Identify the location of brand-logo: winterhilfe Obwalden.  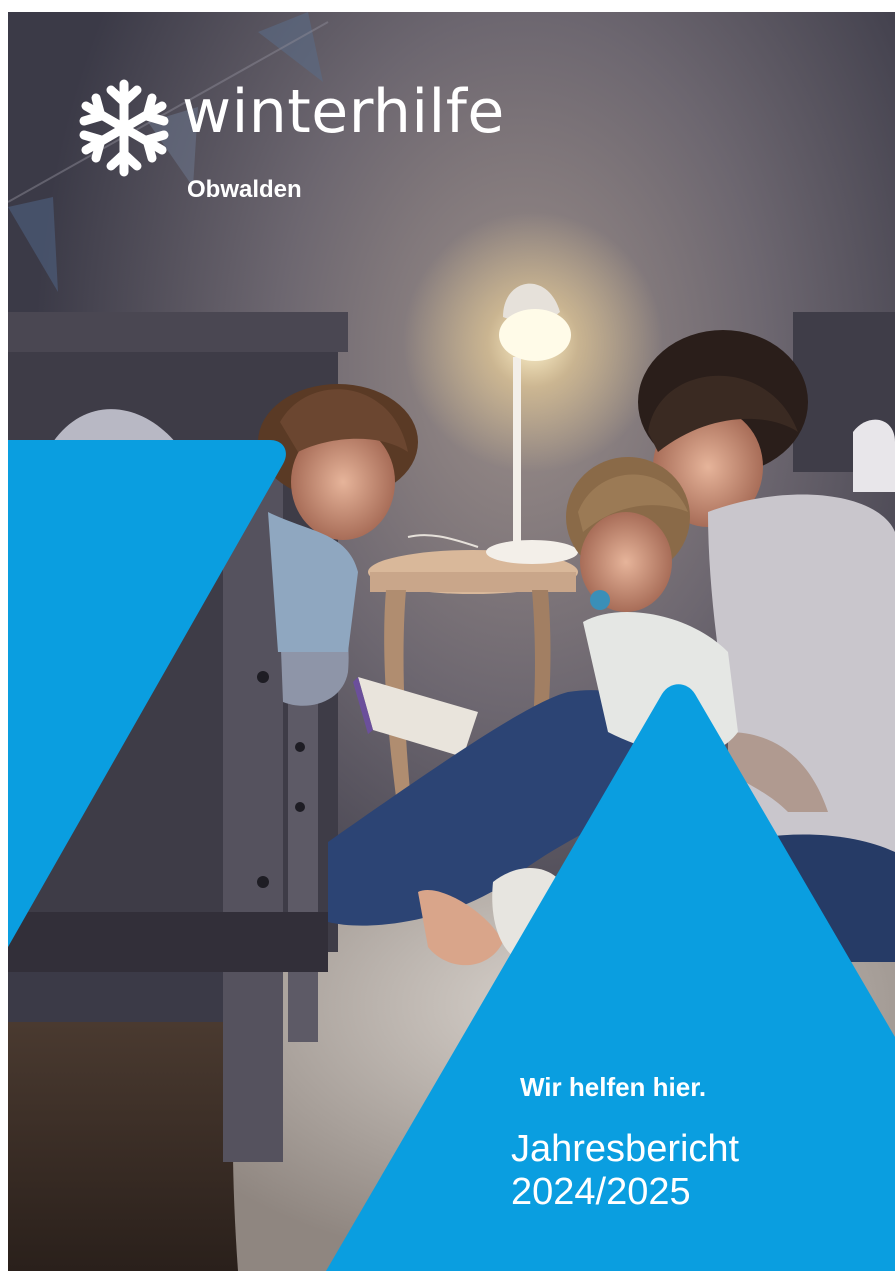
(334, 153).